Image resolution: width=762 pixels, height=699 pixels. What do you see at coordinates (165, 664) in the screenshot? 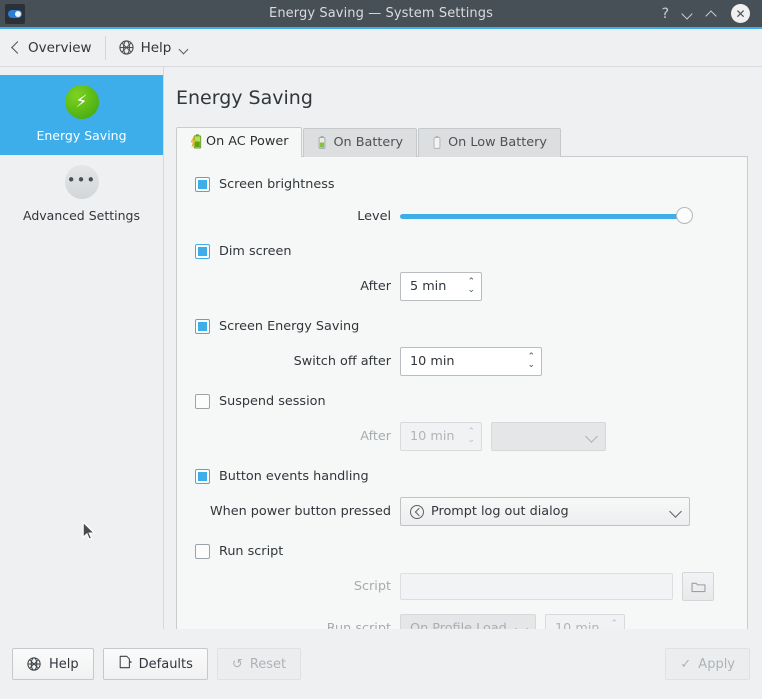
I see `defaults-button-label: Defaults` at bounding box center [165, 664].